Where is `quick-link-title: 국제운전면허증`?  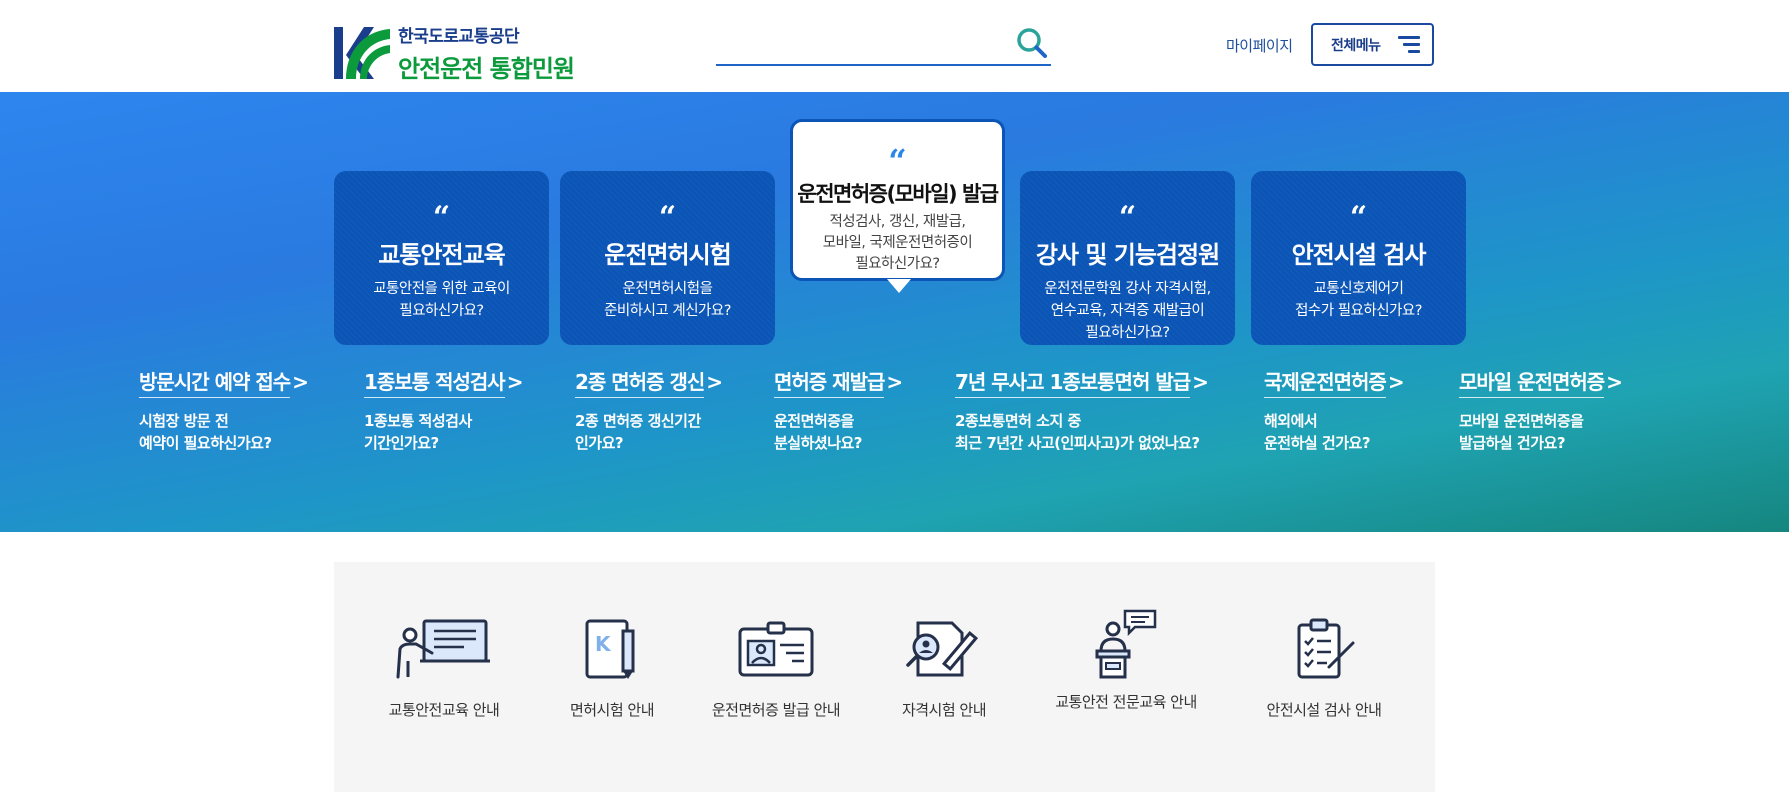
quick-link-title: 국제운전면허증 is located at coordinates (1325, 382).